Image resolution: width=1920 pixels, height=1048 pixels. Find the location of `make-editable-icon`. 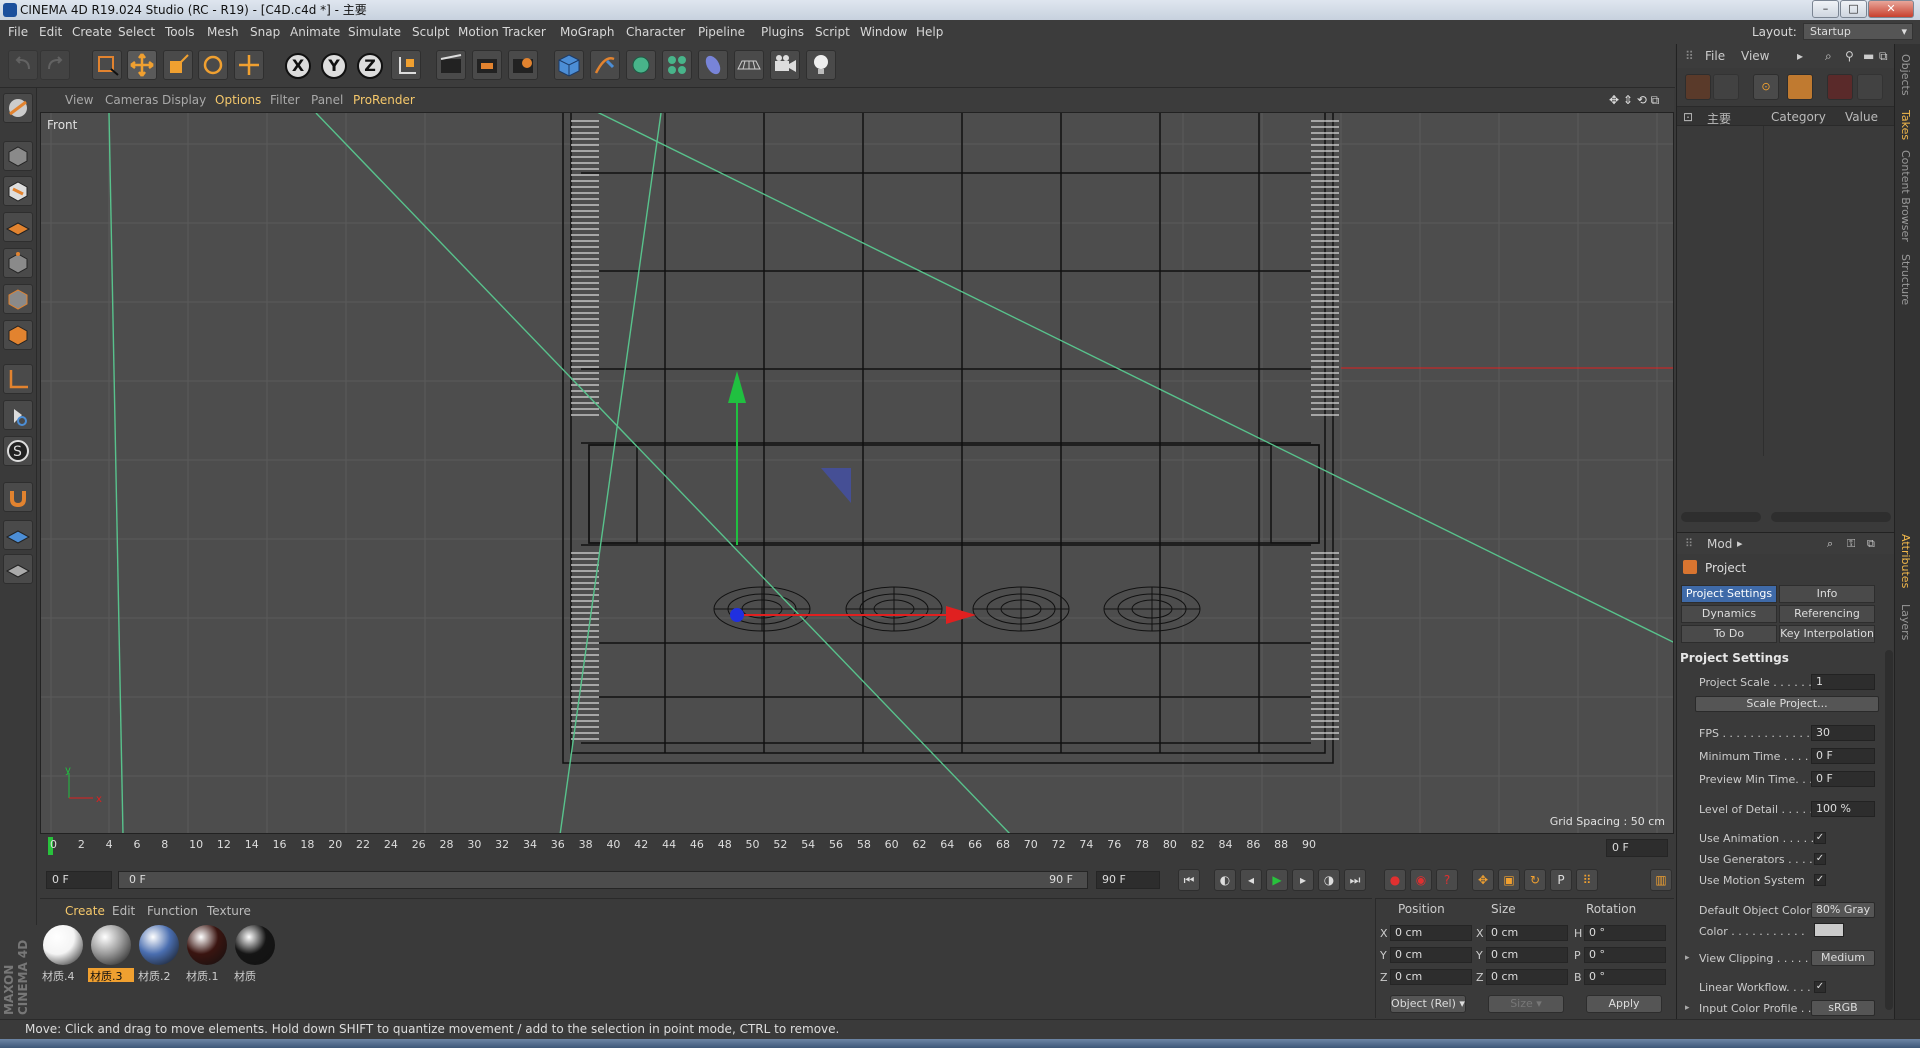

make-editable-icon is located at coordinates (18, 108).